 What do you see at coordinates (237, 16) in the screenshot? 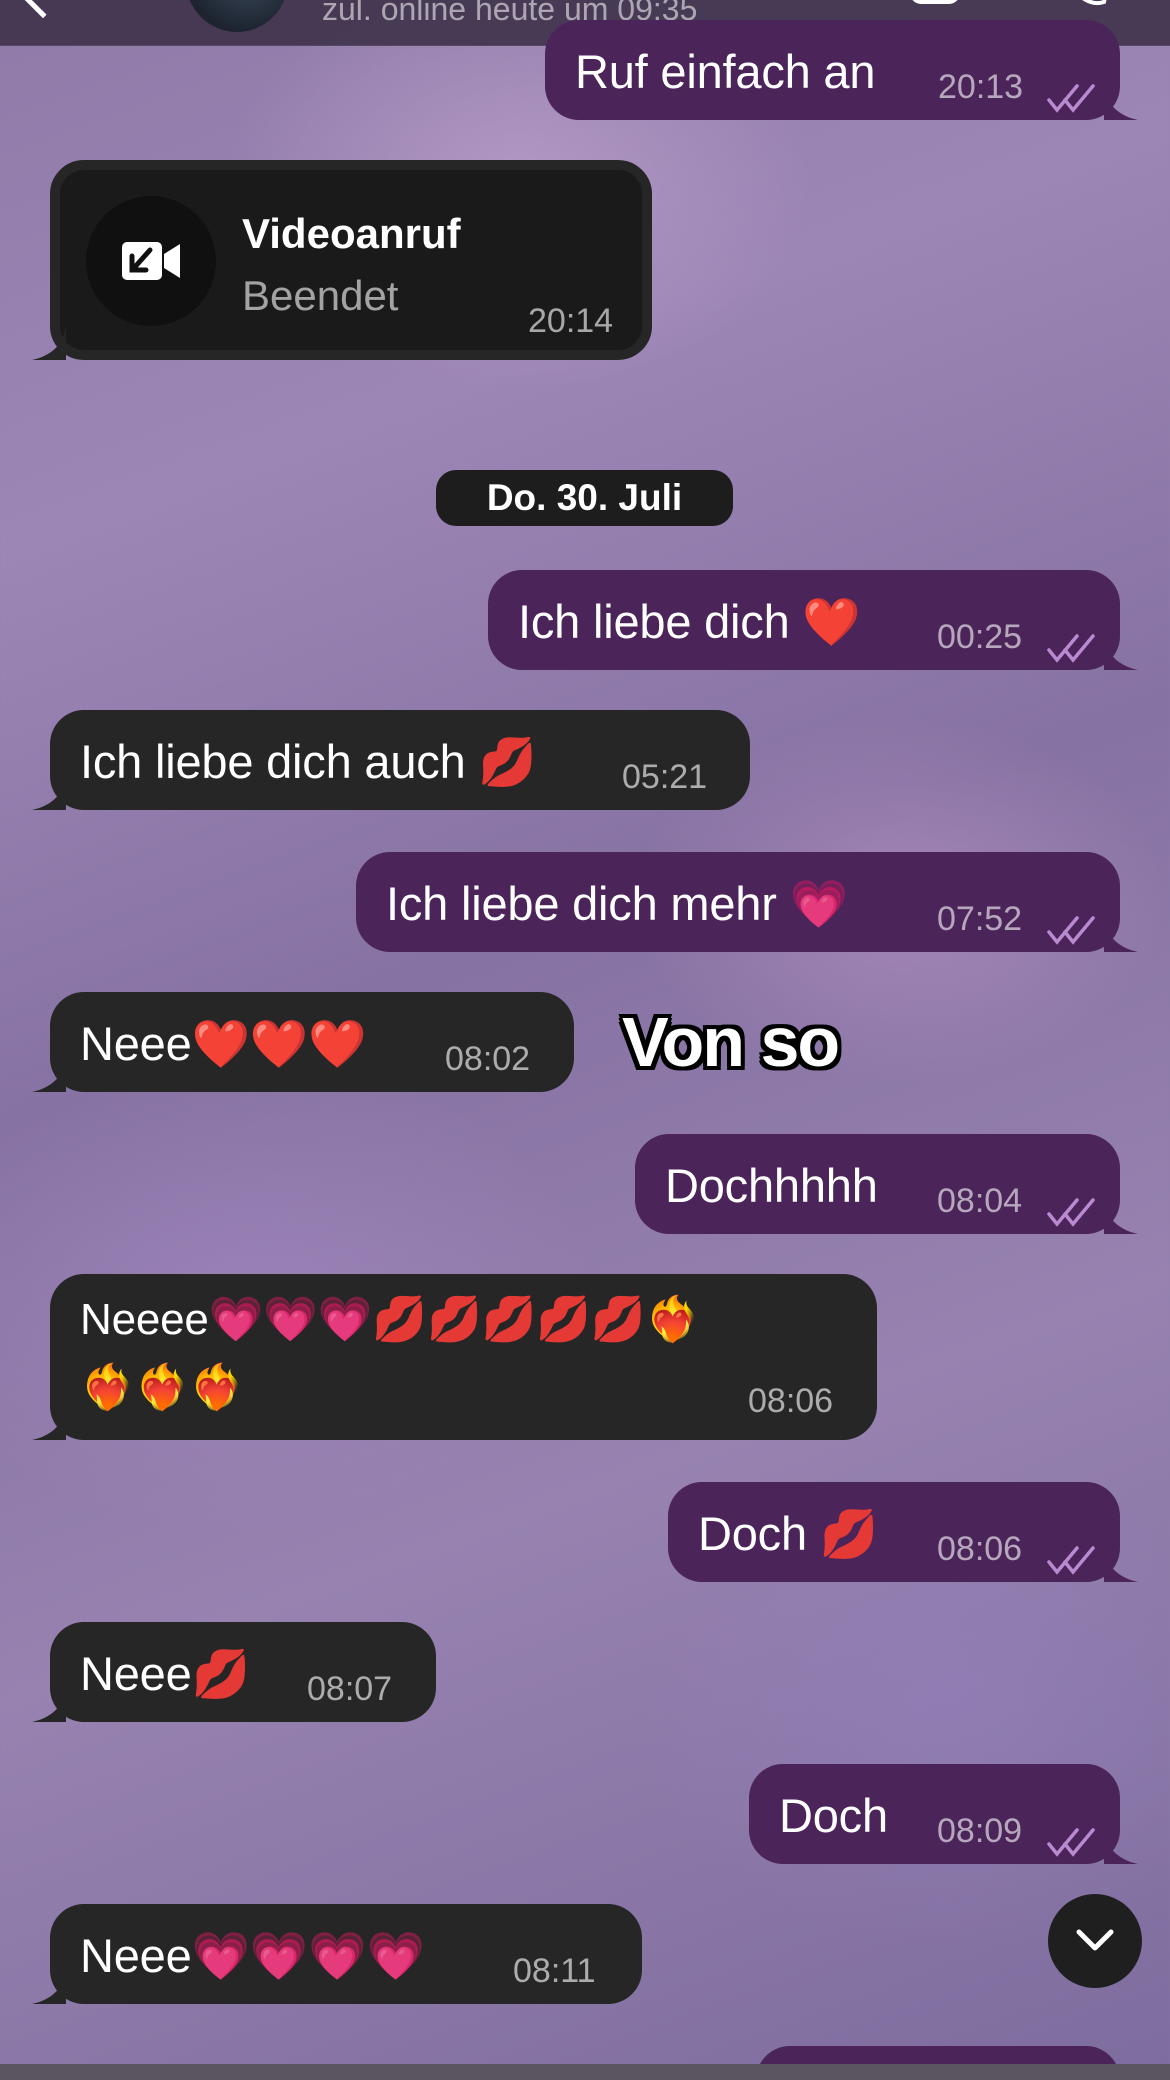
I see `contact-avatar` at bounding box center [237, 16].